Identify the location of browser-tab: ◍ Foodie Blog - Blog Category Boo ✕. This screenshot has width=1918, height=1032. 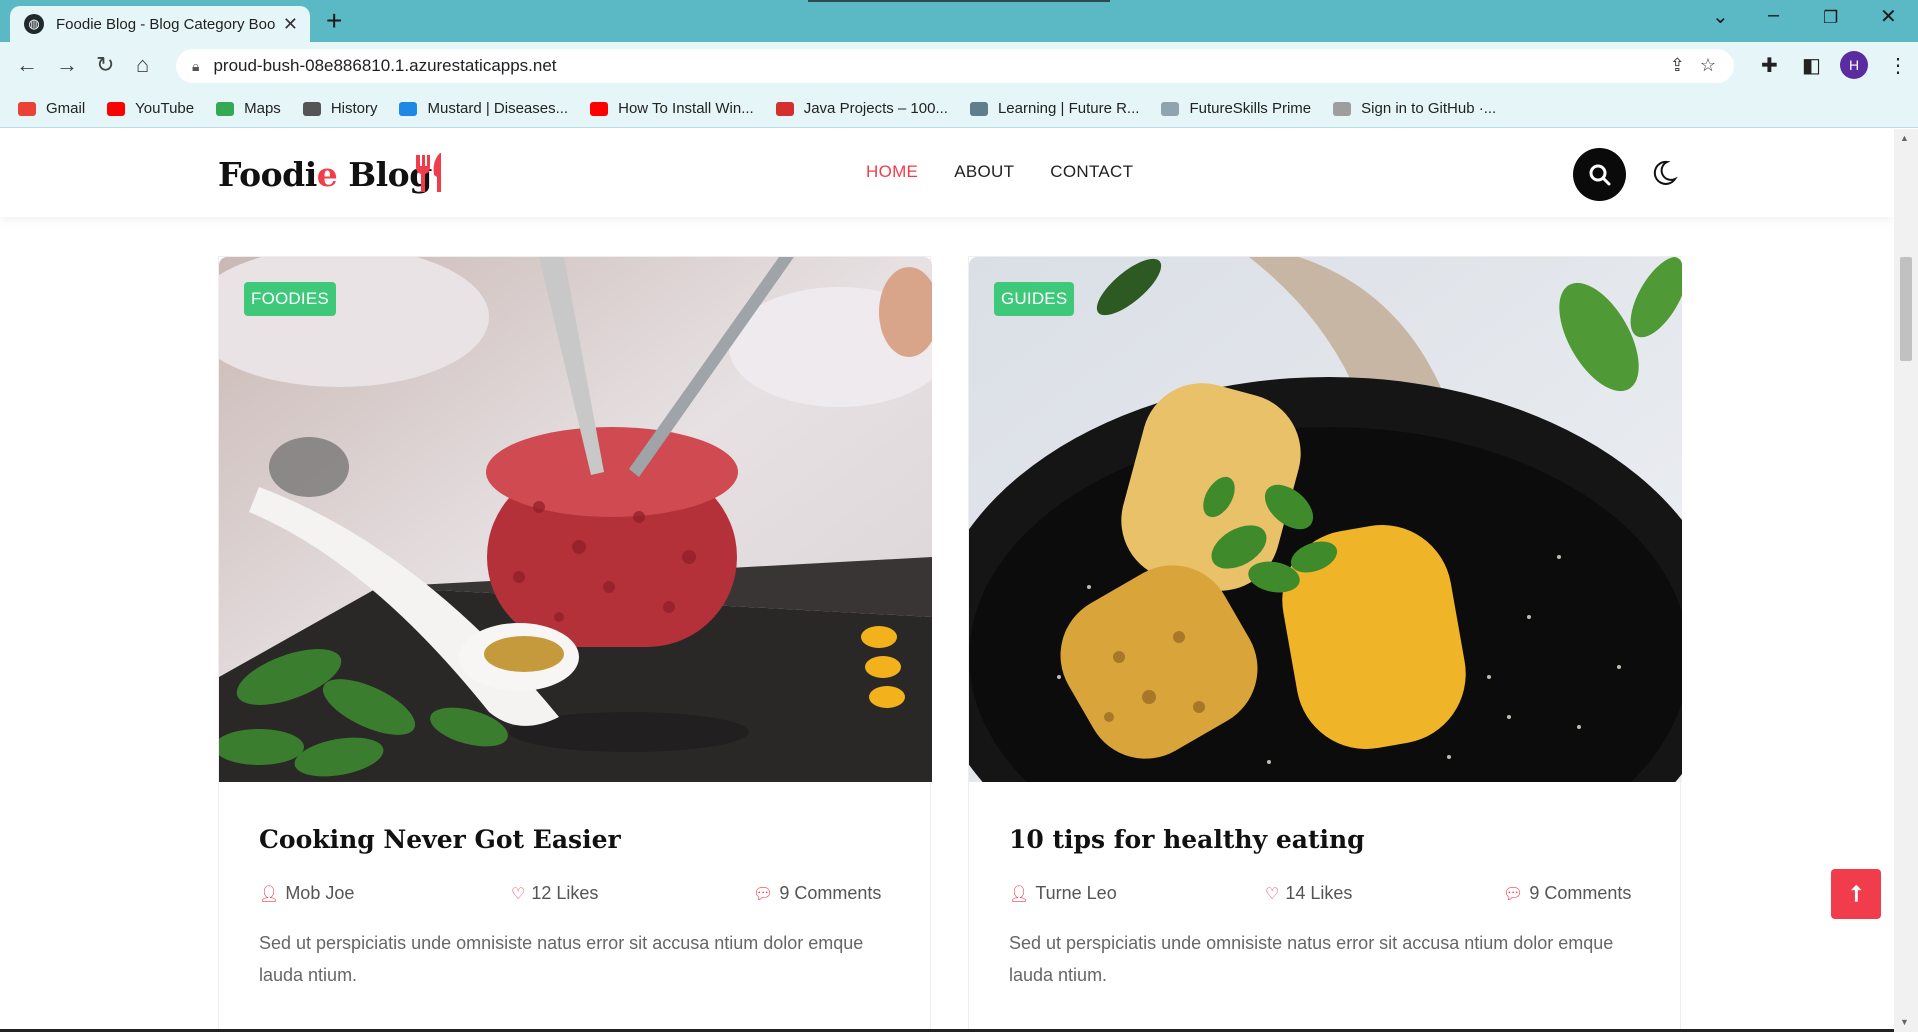
(160, 24).